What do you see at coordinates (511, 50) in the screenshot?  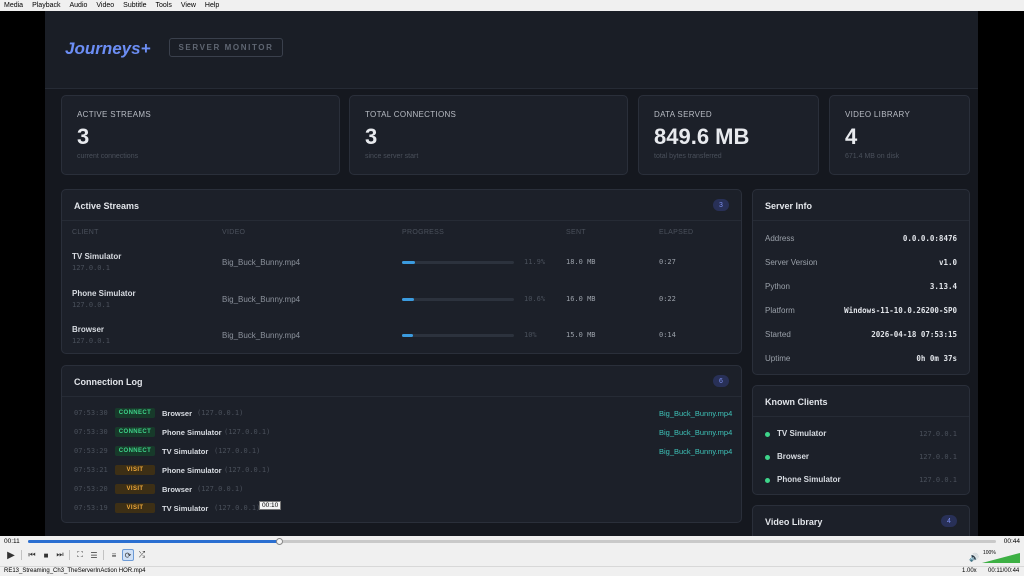 I see `dashboard-header: Journeys+ SERVER MONITOR` at bounding box center [511, 50].